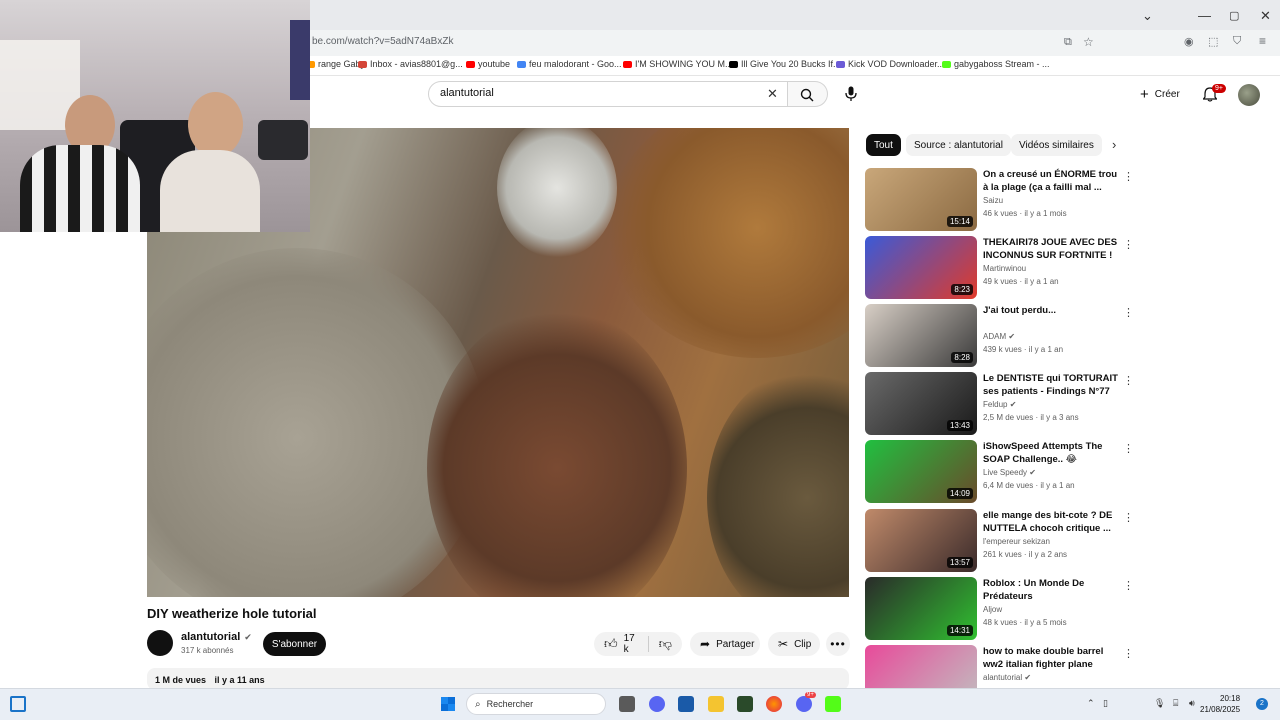  Describe the element at coordinates (1068, 42) in the screenshot. I see `translate-icon: ⧉` at that location.